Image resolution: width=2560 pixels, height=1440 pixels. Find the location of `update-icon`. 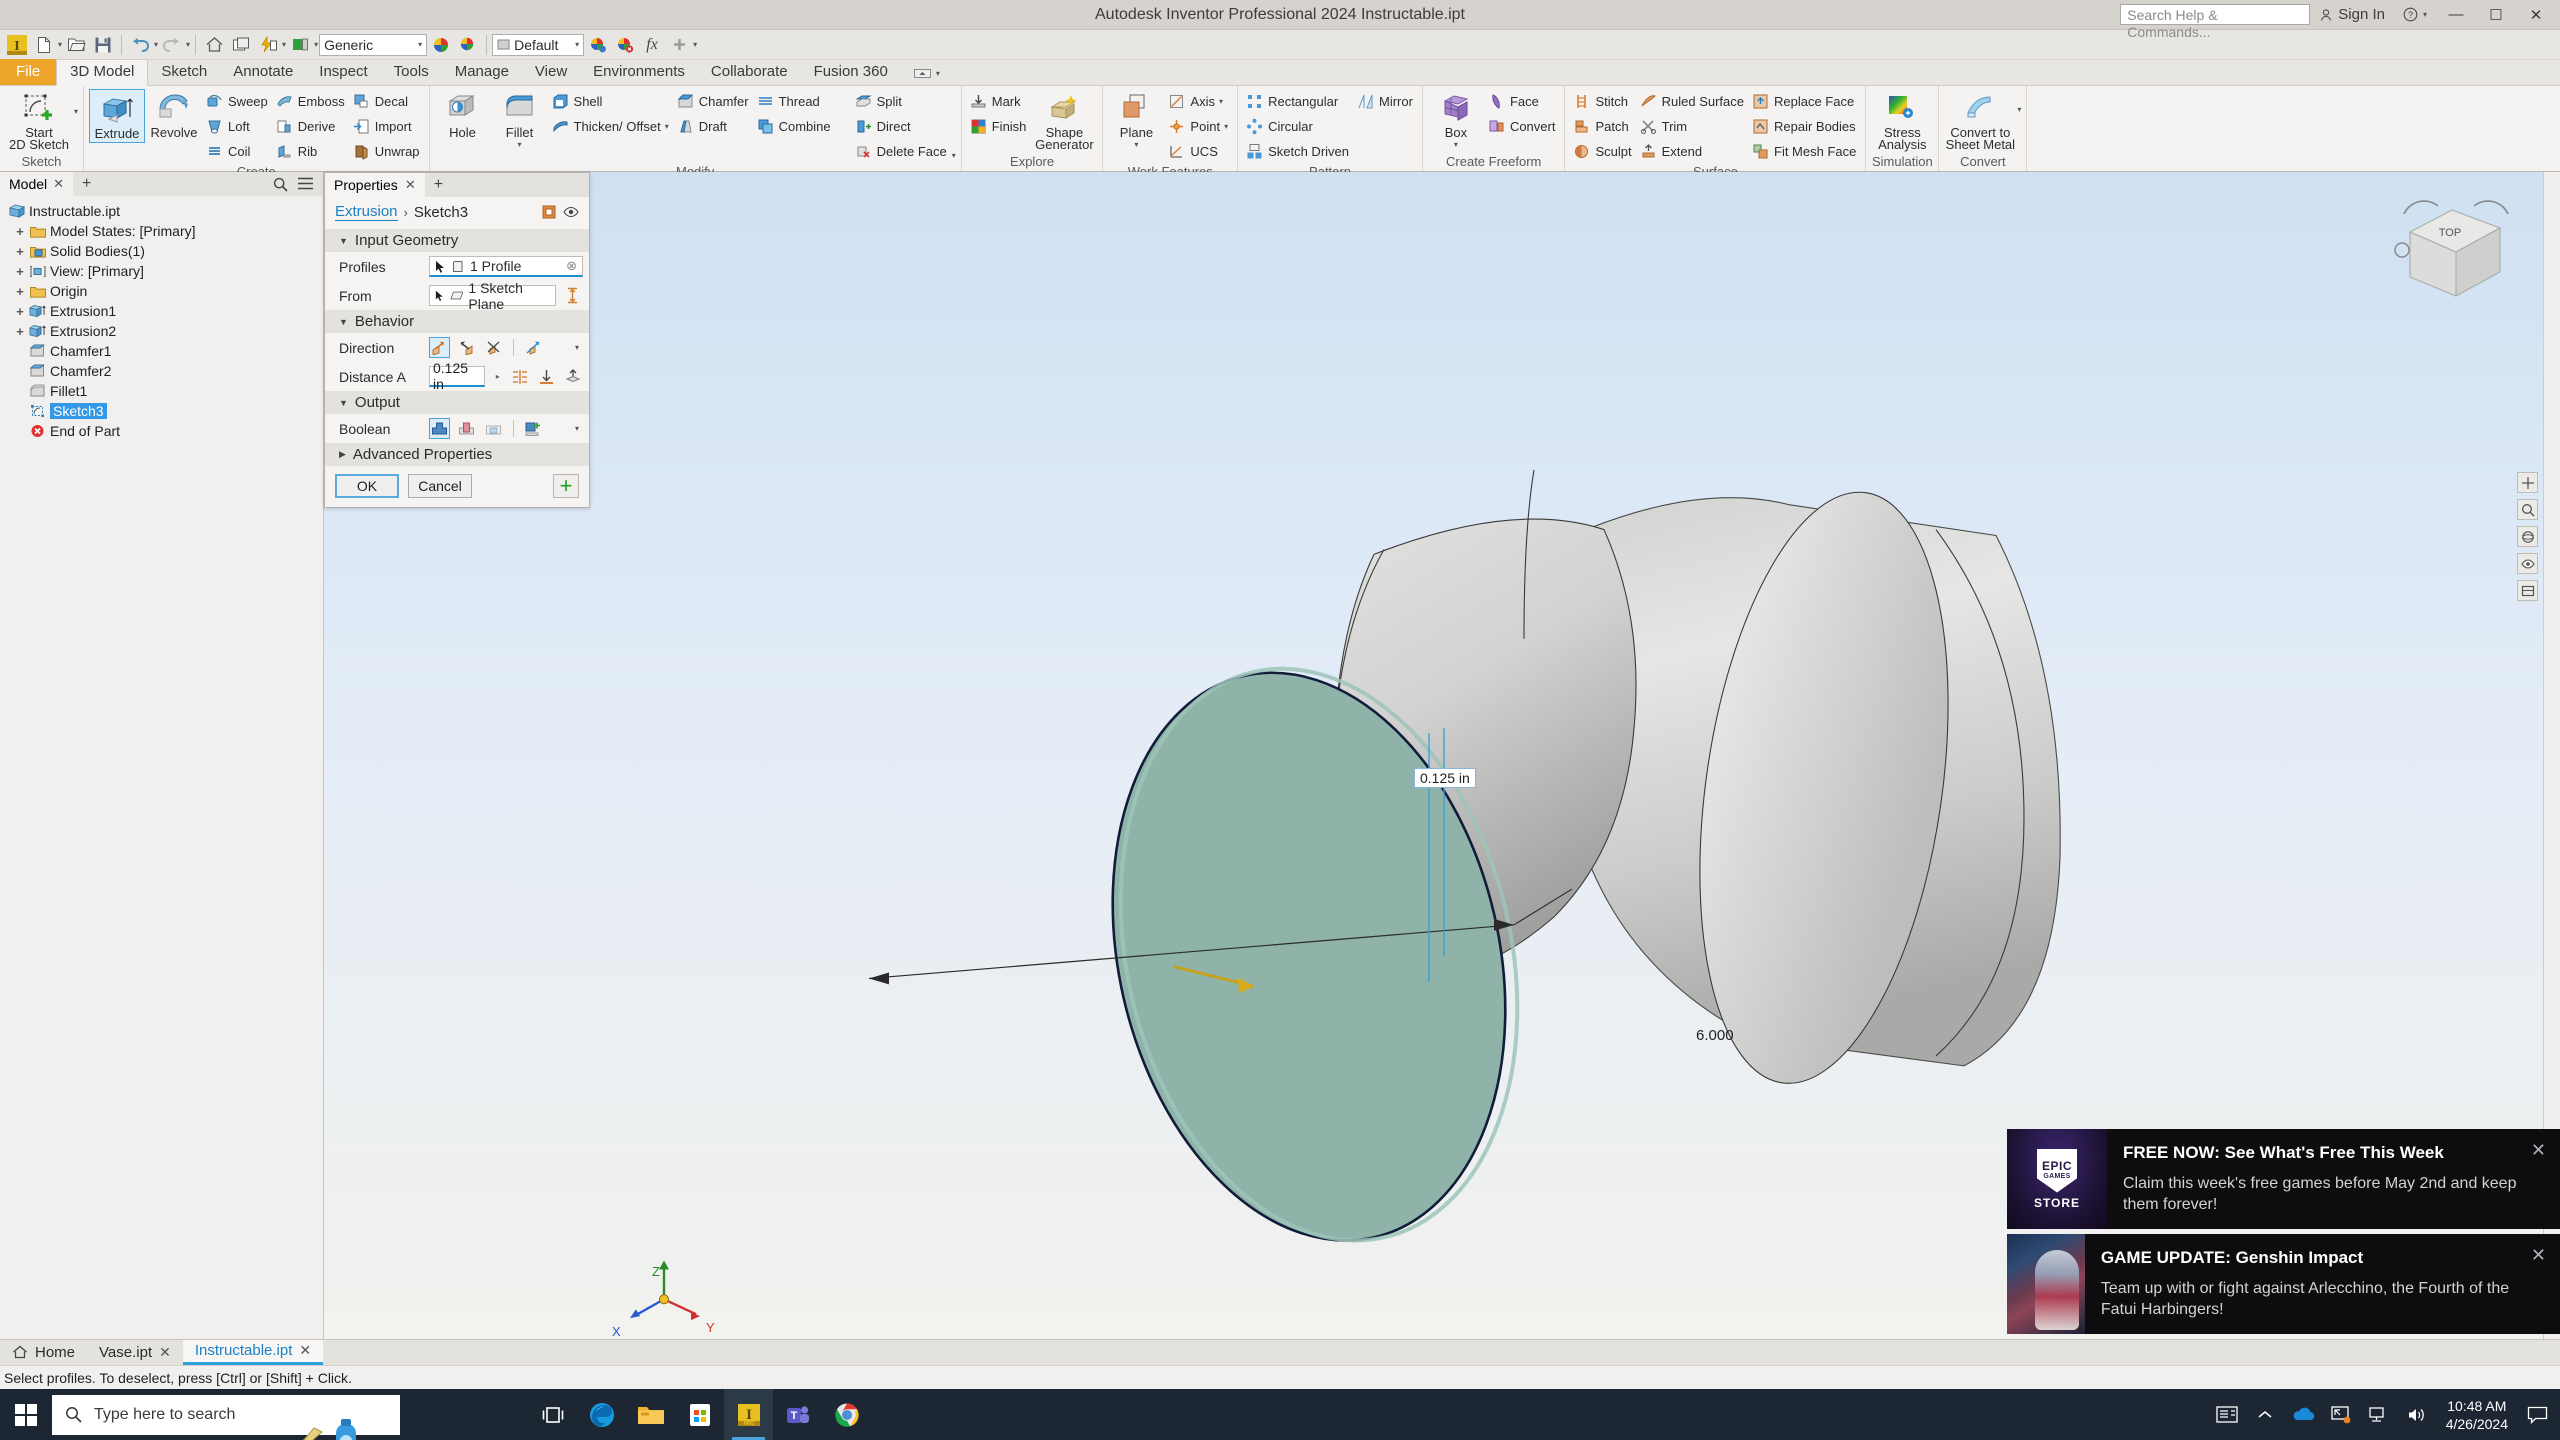

update-icon is located at coordinates (268, 45).